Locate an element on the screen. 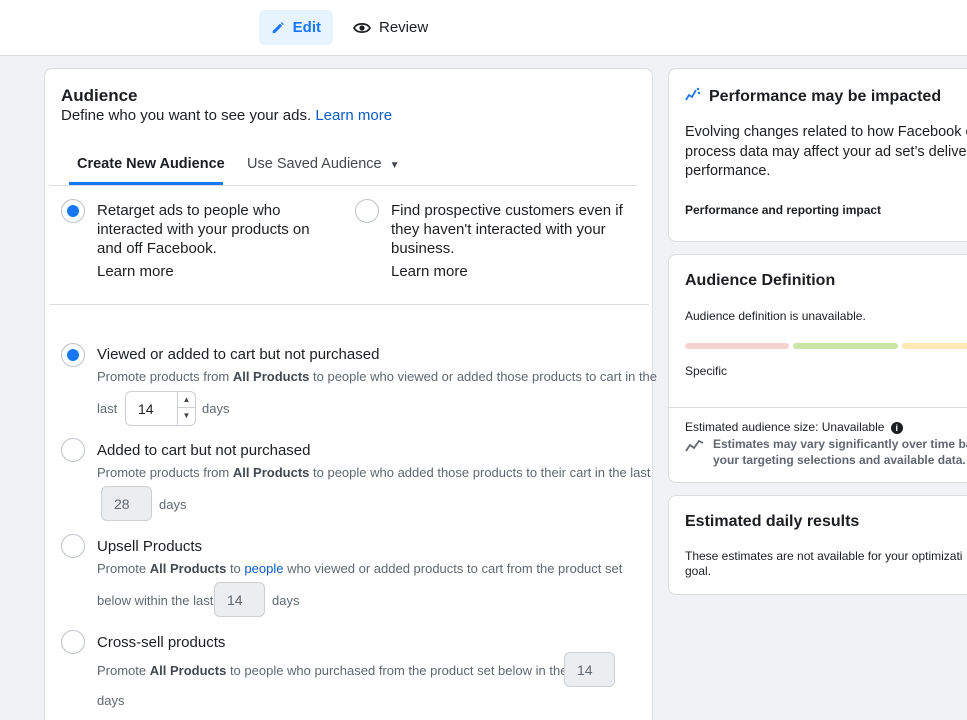 This screenshot has width=967, height=720. option-viewed-added-suffix: days is located at coordinates (216, 408).